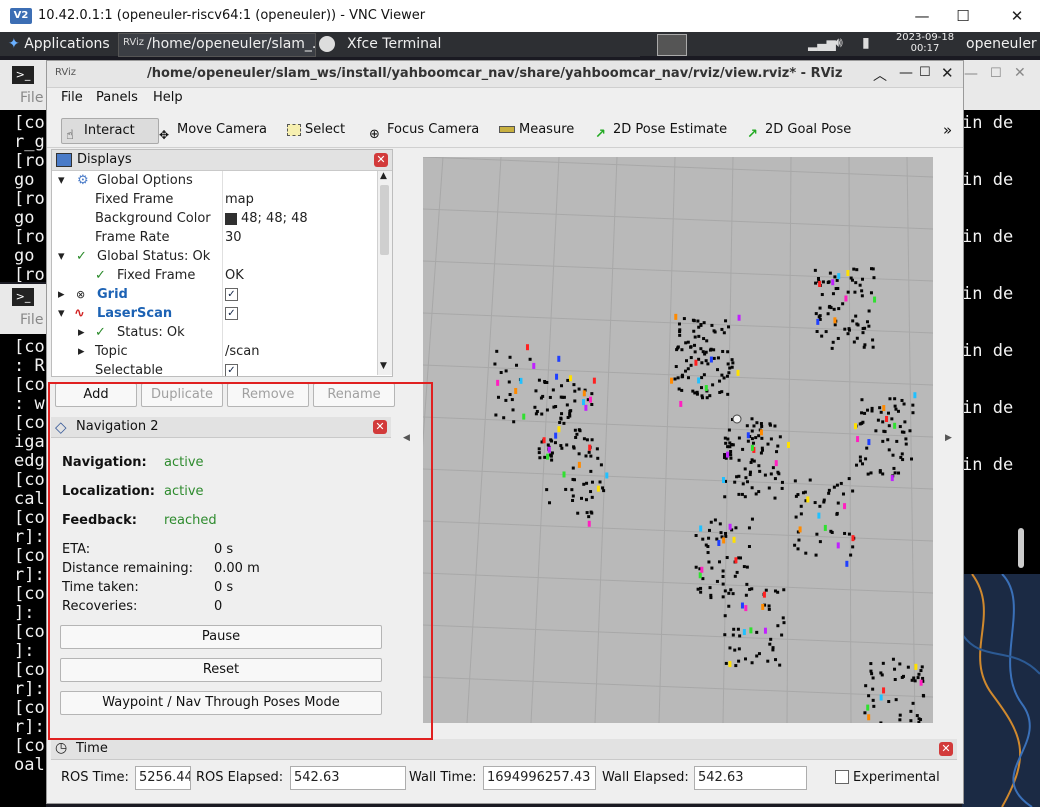 Image resolution: width=1040 pixels, height=807 pixels. I want to click on tool-2d-pose-estimate: ↗ 2D Pose Estimate, so click(661, 130).